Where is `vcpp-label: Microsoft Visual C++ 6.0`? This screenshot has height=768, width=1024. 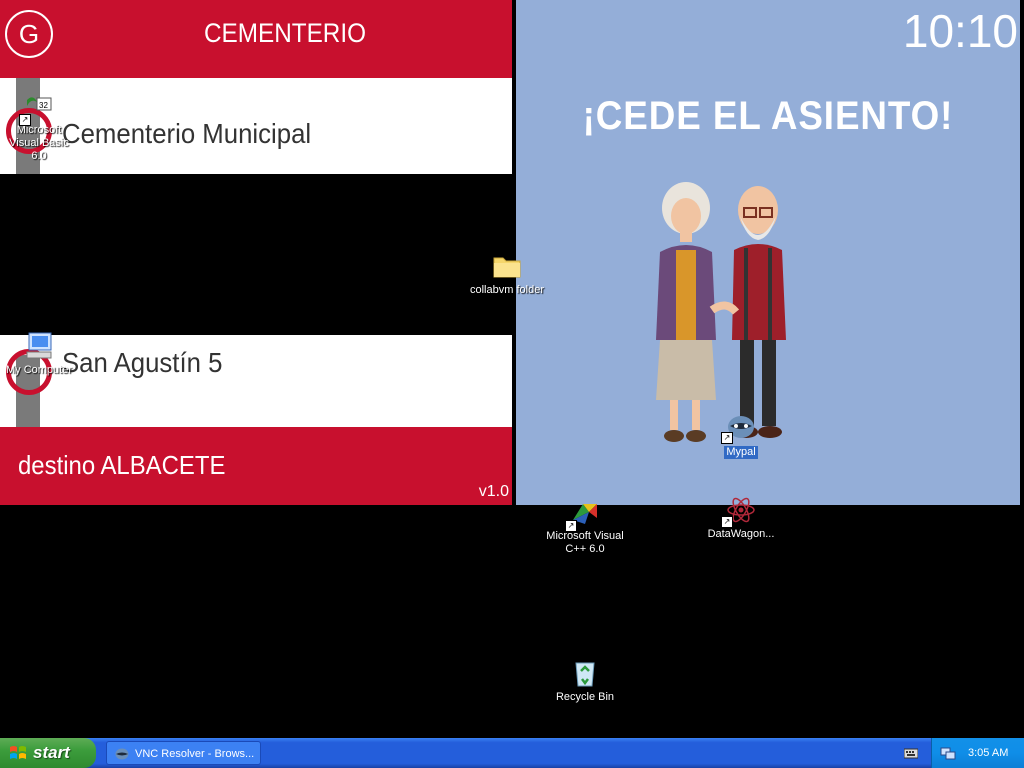 vcpp-label: Microsoft Visual C++ 6.0 is located at coordinates (585, 542).